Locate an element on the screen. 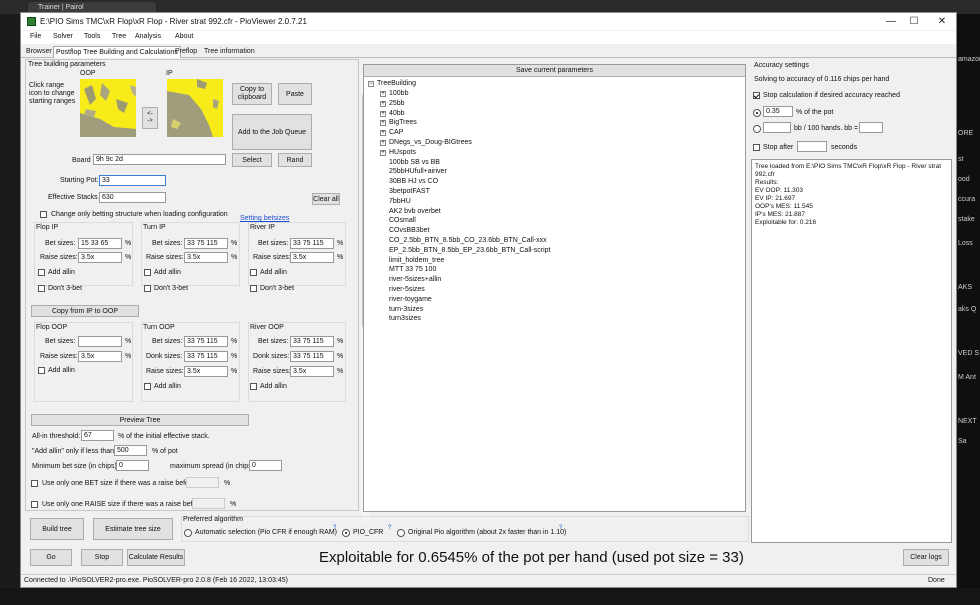 The width and height of the screenshot is (980, 605). turn-oop-donk-input: 33 75 115 is located at coordinates (206, 356).